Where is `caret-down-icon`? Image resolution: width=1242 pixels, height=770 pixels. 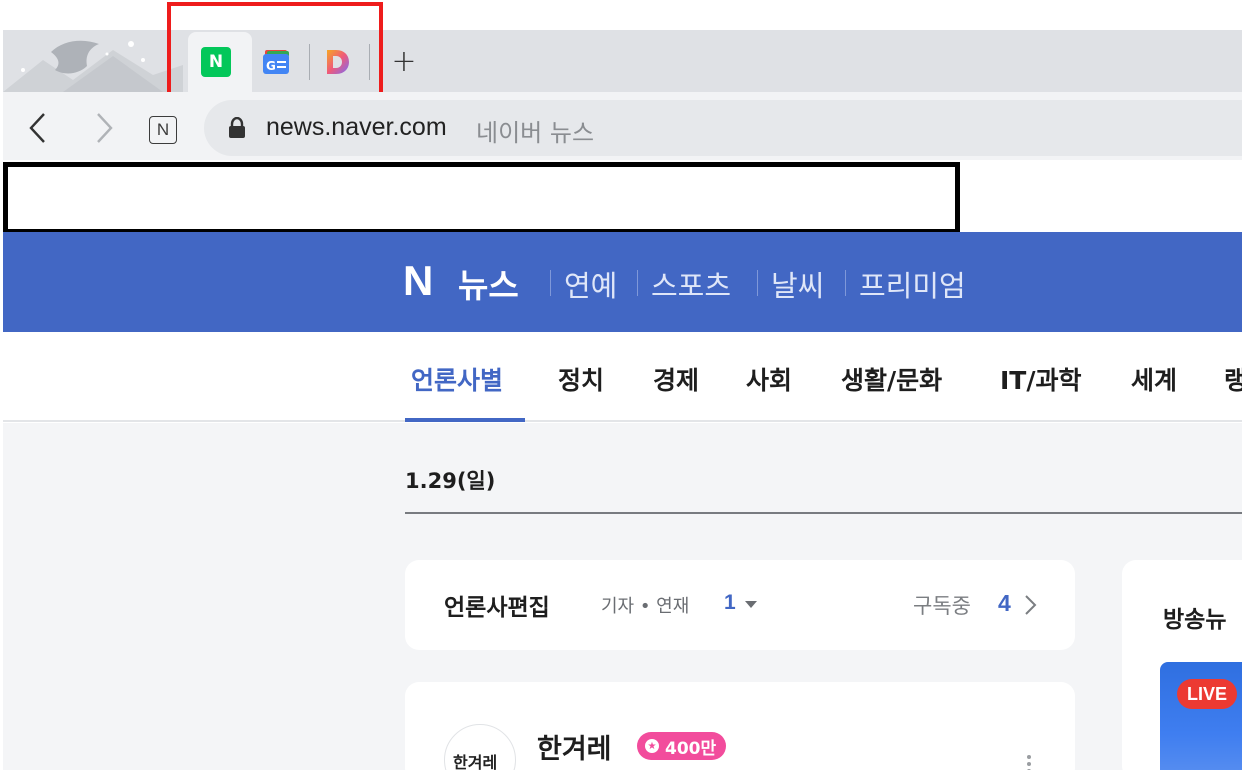 caret-down-icon is located at coordinates (751, 604).